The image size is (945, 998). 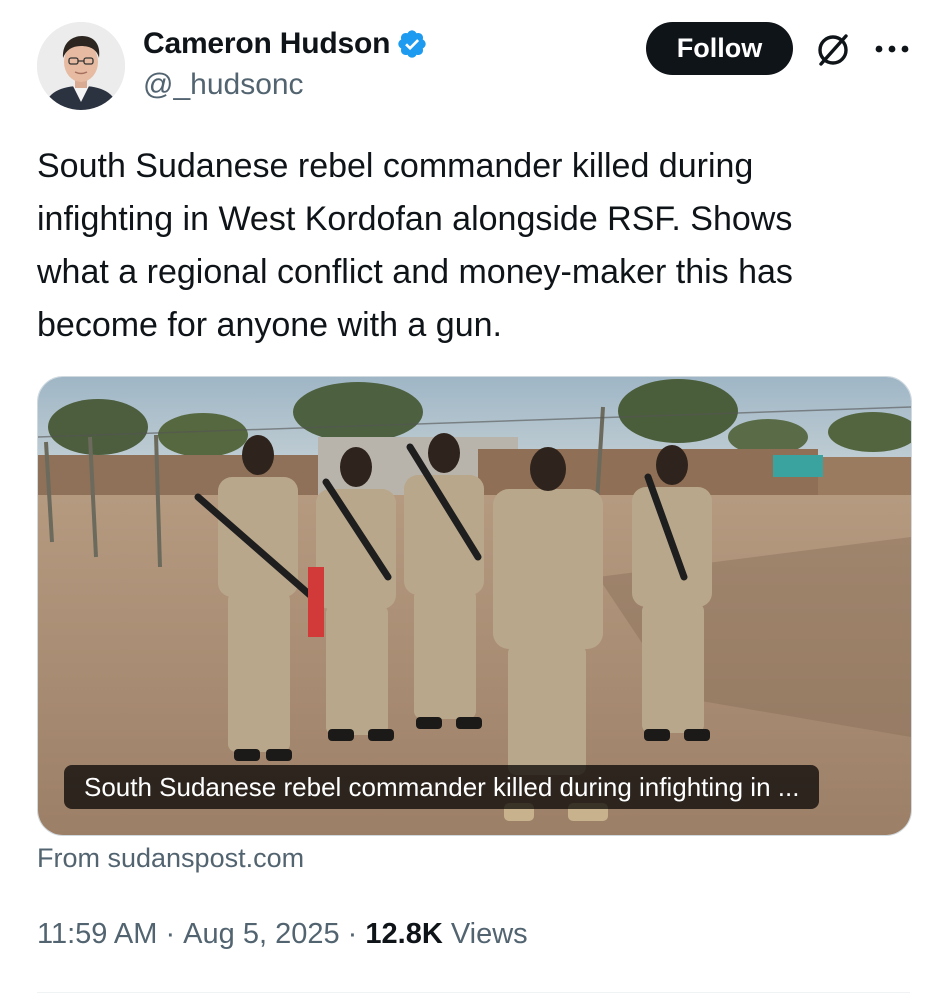 I want to click on avatar-image, so click(x=81, y=66).